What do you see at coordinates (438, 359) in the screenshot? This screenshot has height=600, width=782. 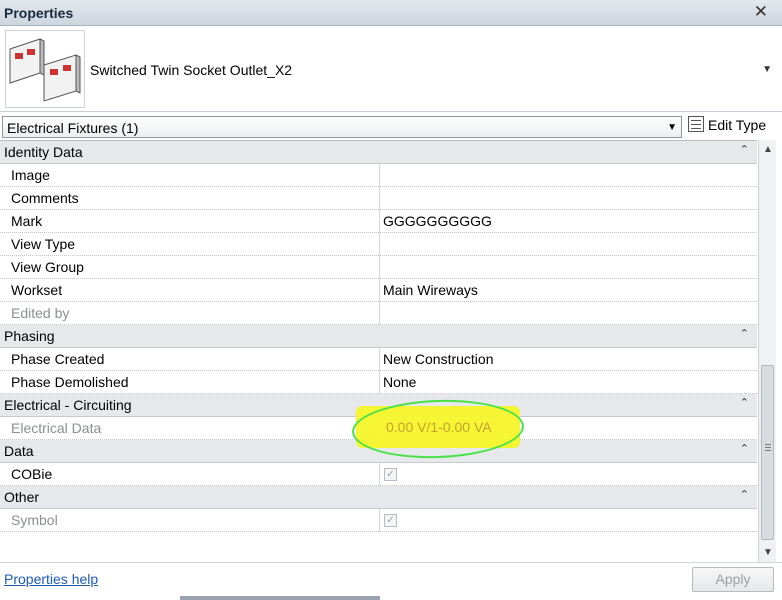 I see `property-value: New Construction` at bounding box center [438, 359].